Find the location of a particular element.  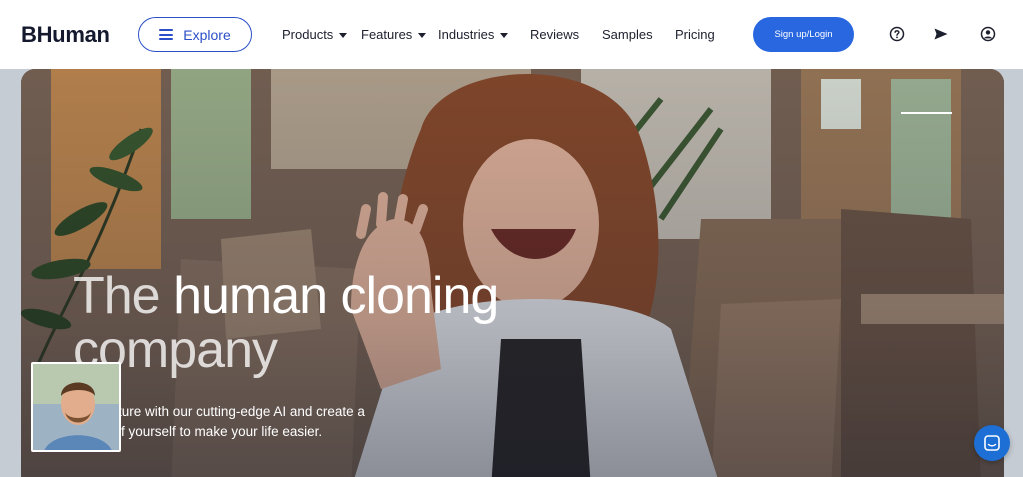

nav-pricing: Pricing is located at coordinates (695, 34).